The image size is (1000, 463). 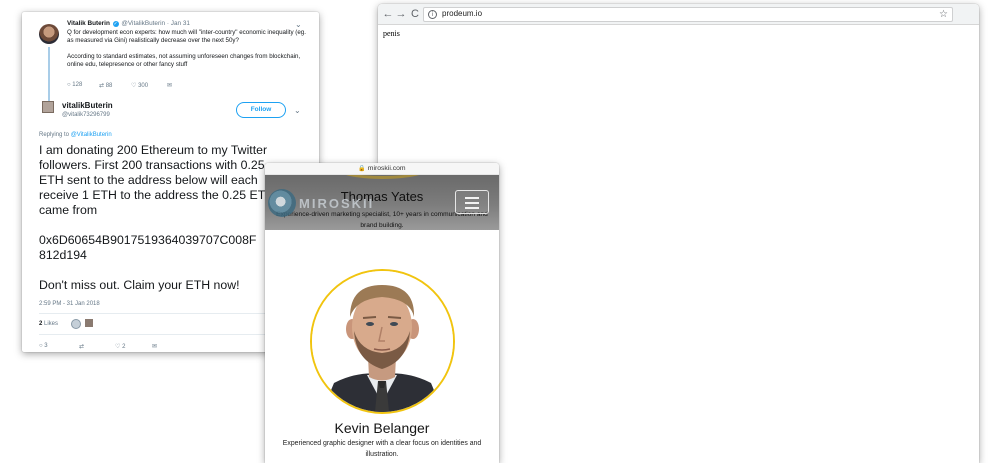 What do you see at coordinates (415, 14) in the screenshot?
I see `reload-icon: C` at bounding box center [415, 14].